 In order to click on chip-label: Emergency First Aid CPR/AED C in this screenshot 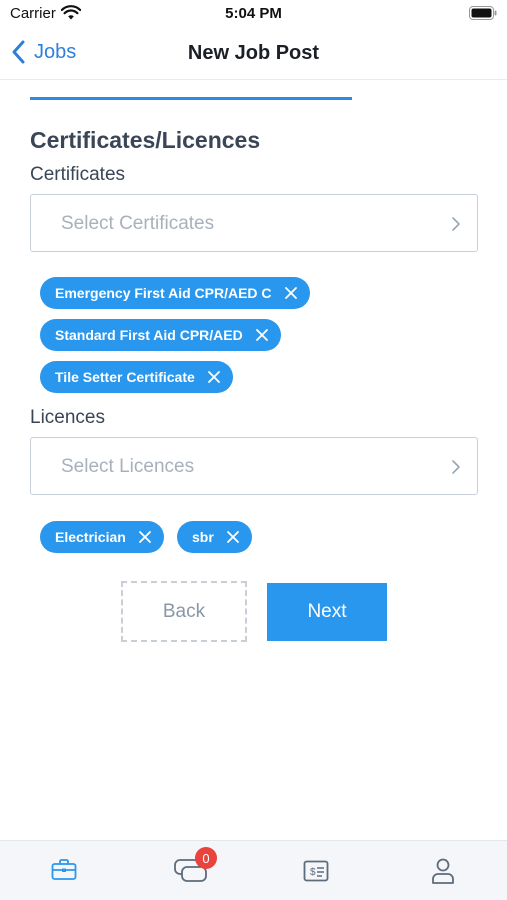, I will do `click(163, 293)`.